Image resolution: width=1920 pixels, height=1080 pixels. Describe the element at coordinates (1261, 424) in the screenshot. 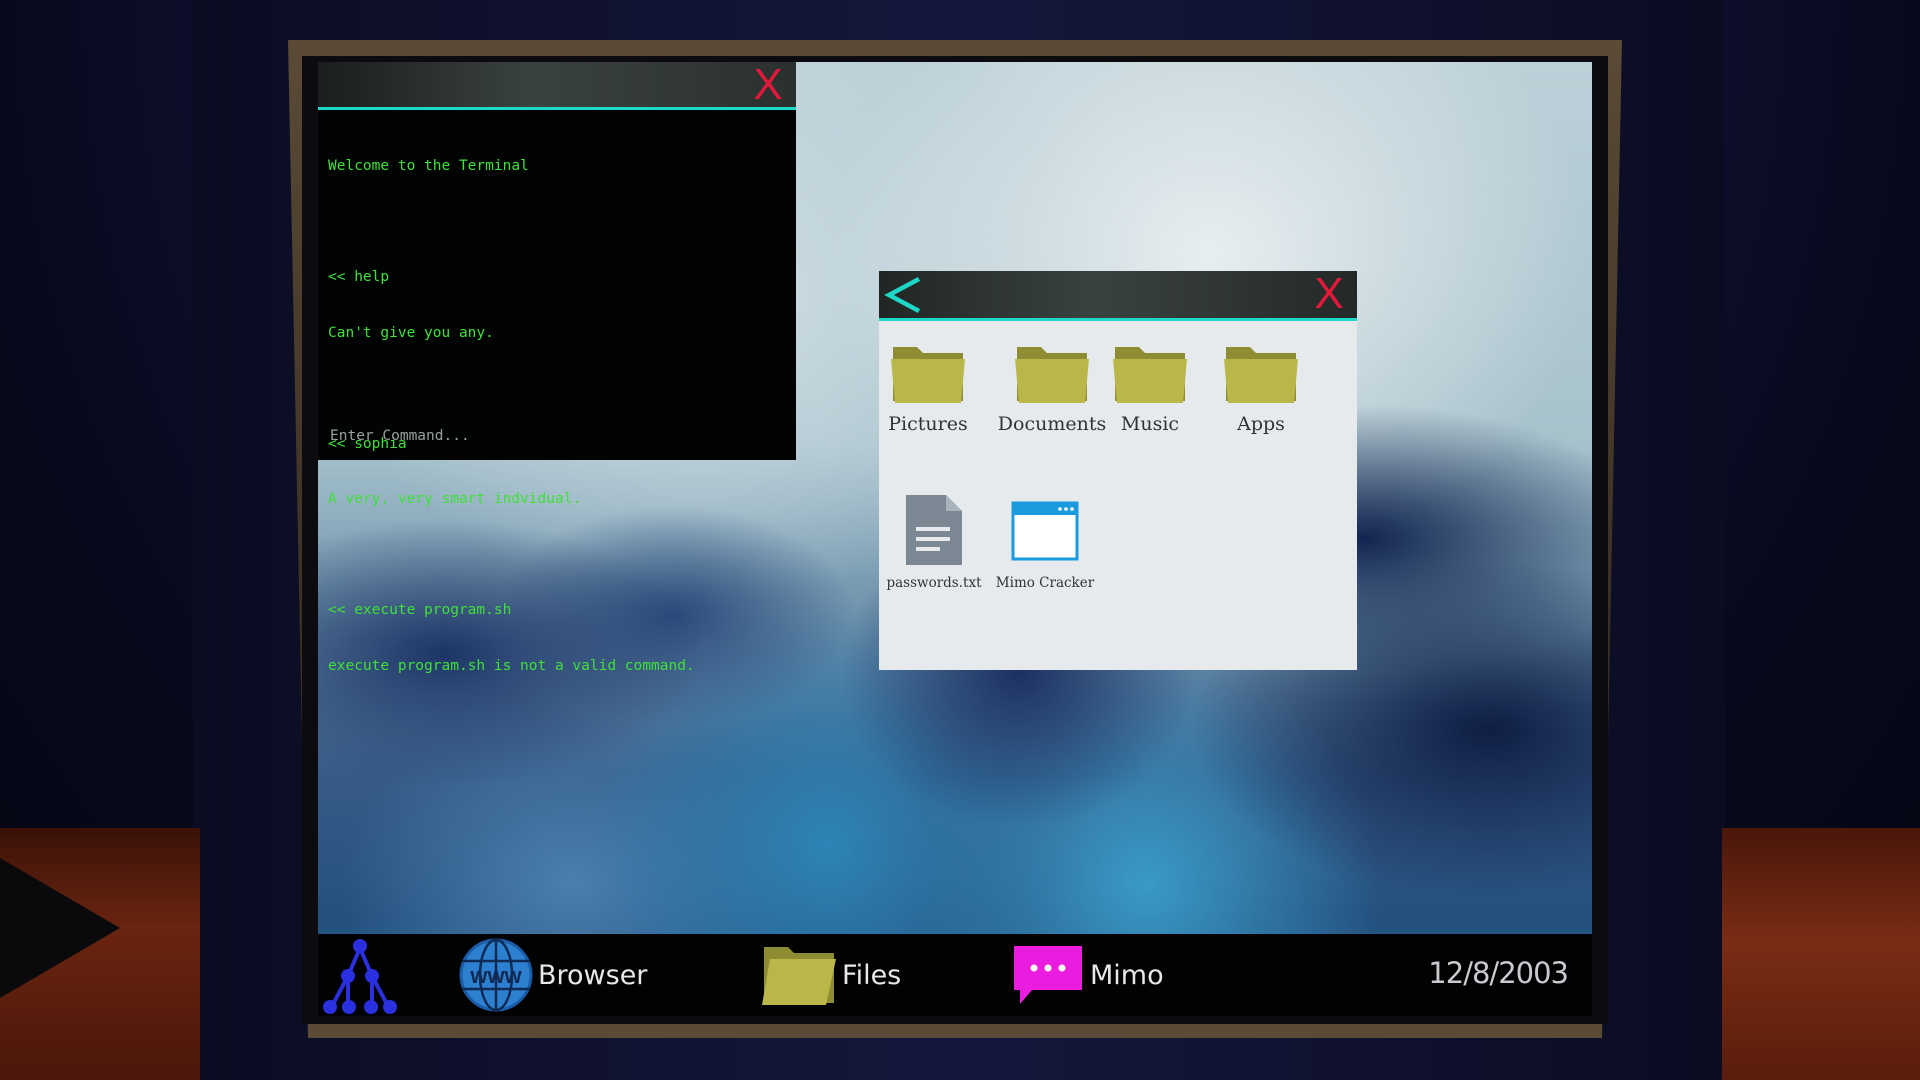

I see `item-label: Apps` at that location.